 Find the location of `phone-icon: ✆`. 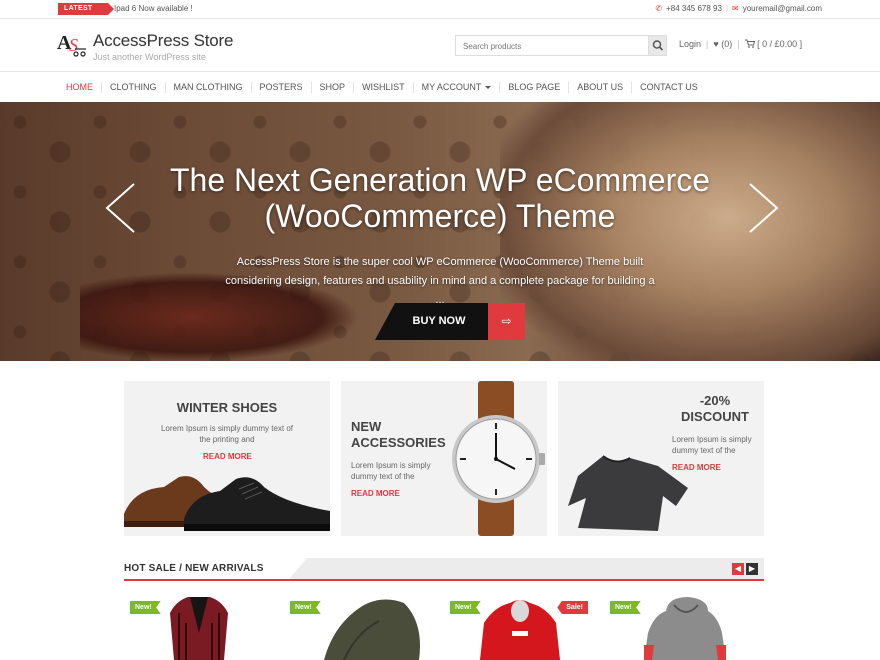

phone-icon: ✆ is located at coordinates (659, 8).